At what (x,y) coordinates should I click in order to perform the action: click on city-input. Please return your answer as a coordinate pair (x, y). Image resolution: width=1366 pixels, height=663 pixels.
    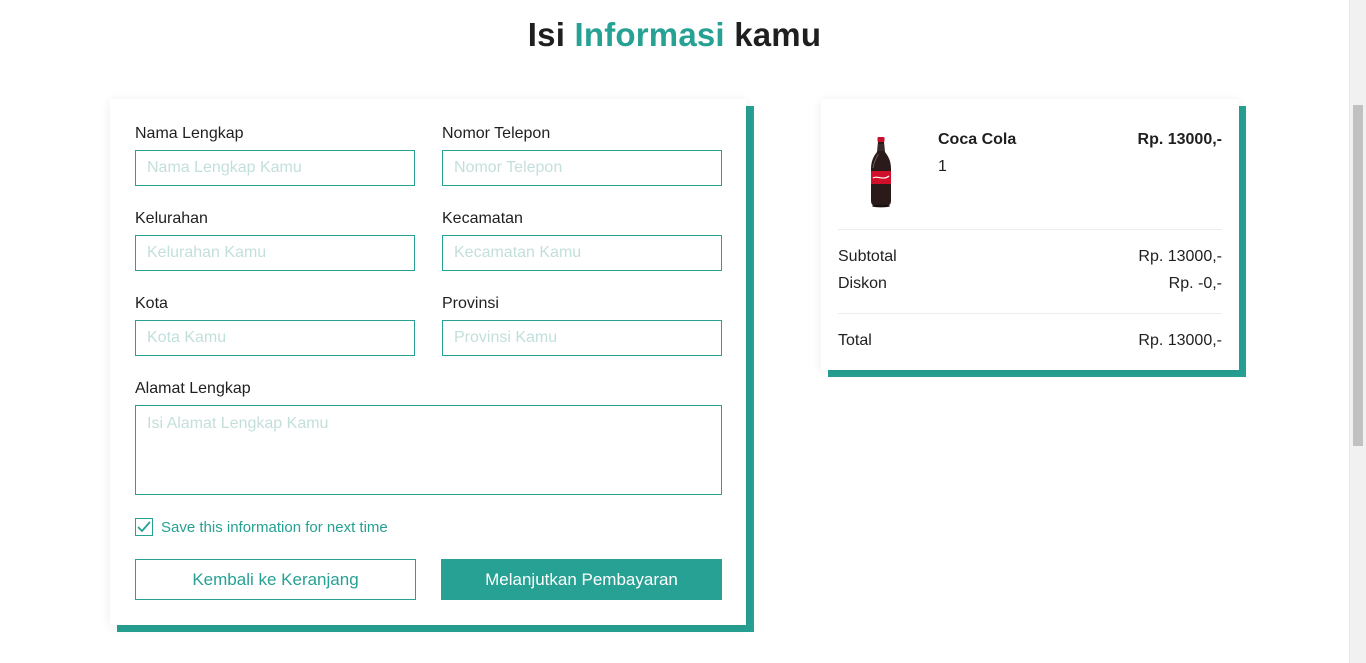
    Looking at the image, I should click on (275, 338).